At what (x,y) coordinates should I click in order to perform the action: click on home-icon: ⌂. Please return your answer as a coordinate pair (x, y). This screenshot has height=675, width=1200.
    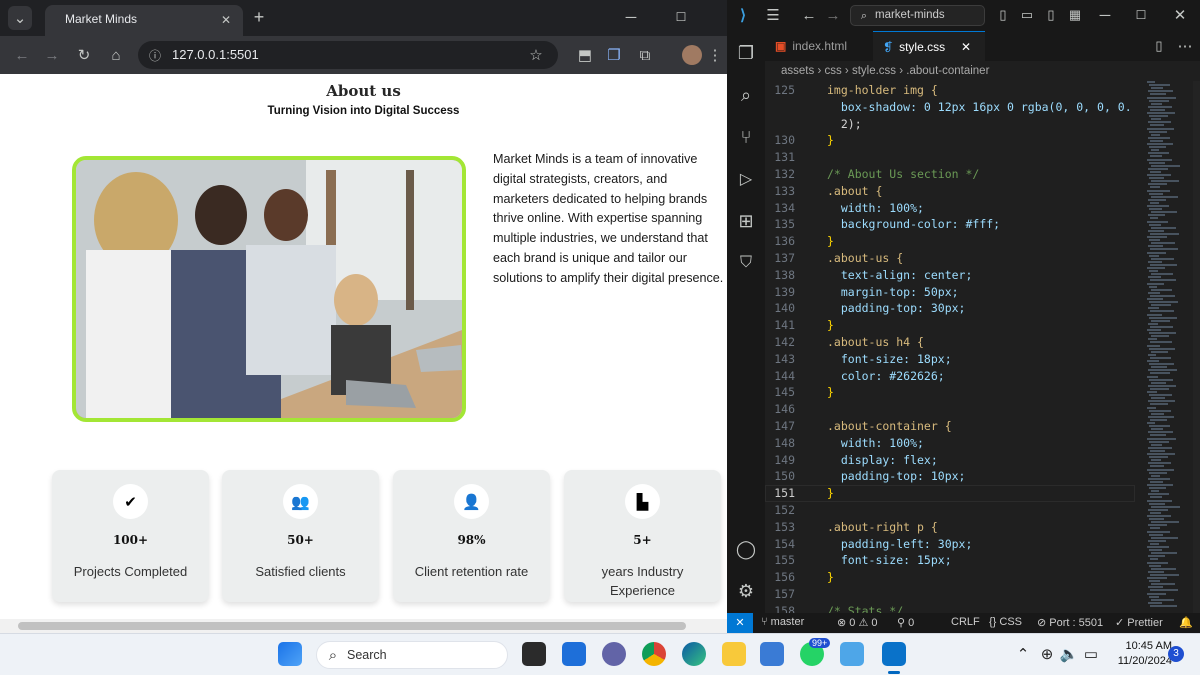
    Looking at the image, I should click on (116, 55).